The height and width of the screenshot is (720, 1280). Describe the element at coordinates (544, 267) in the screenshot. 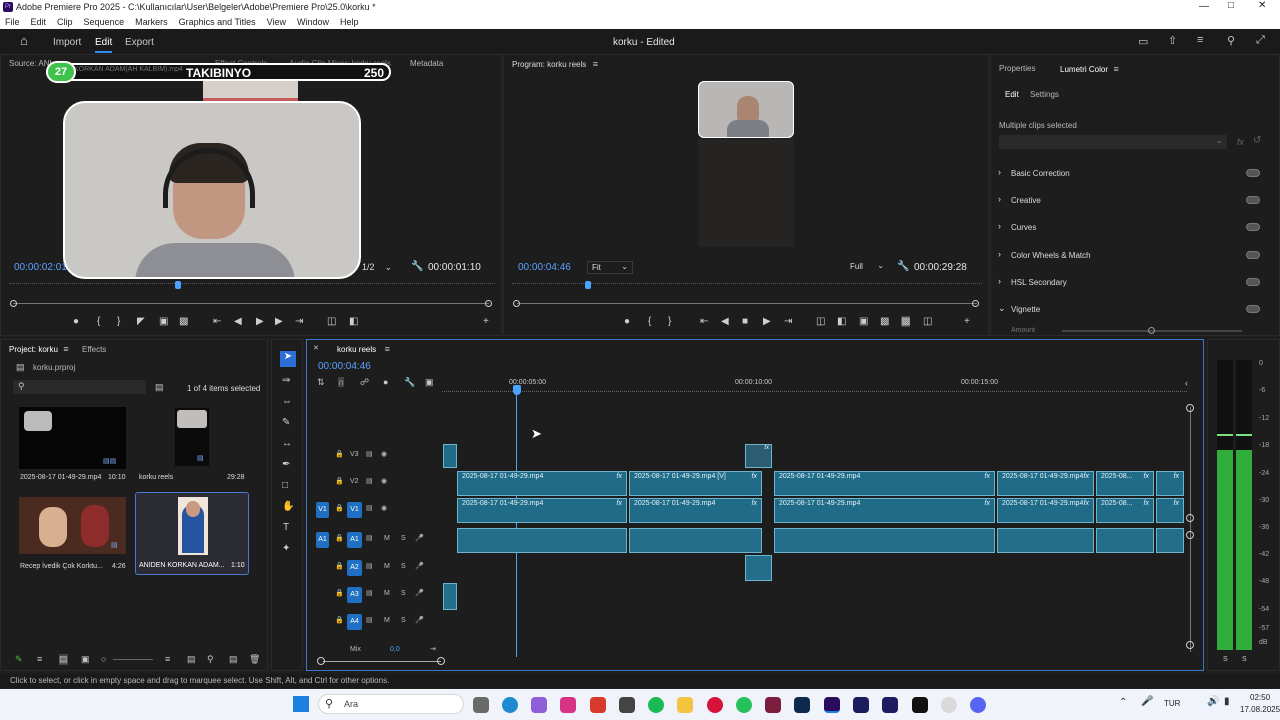

I see `program-timecode: 00:00:04:46` at that location.